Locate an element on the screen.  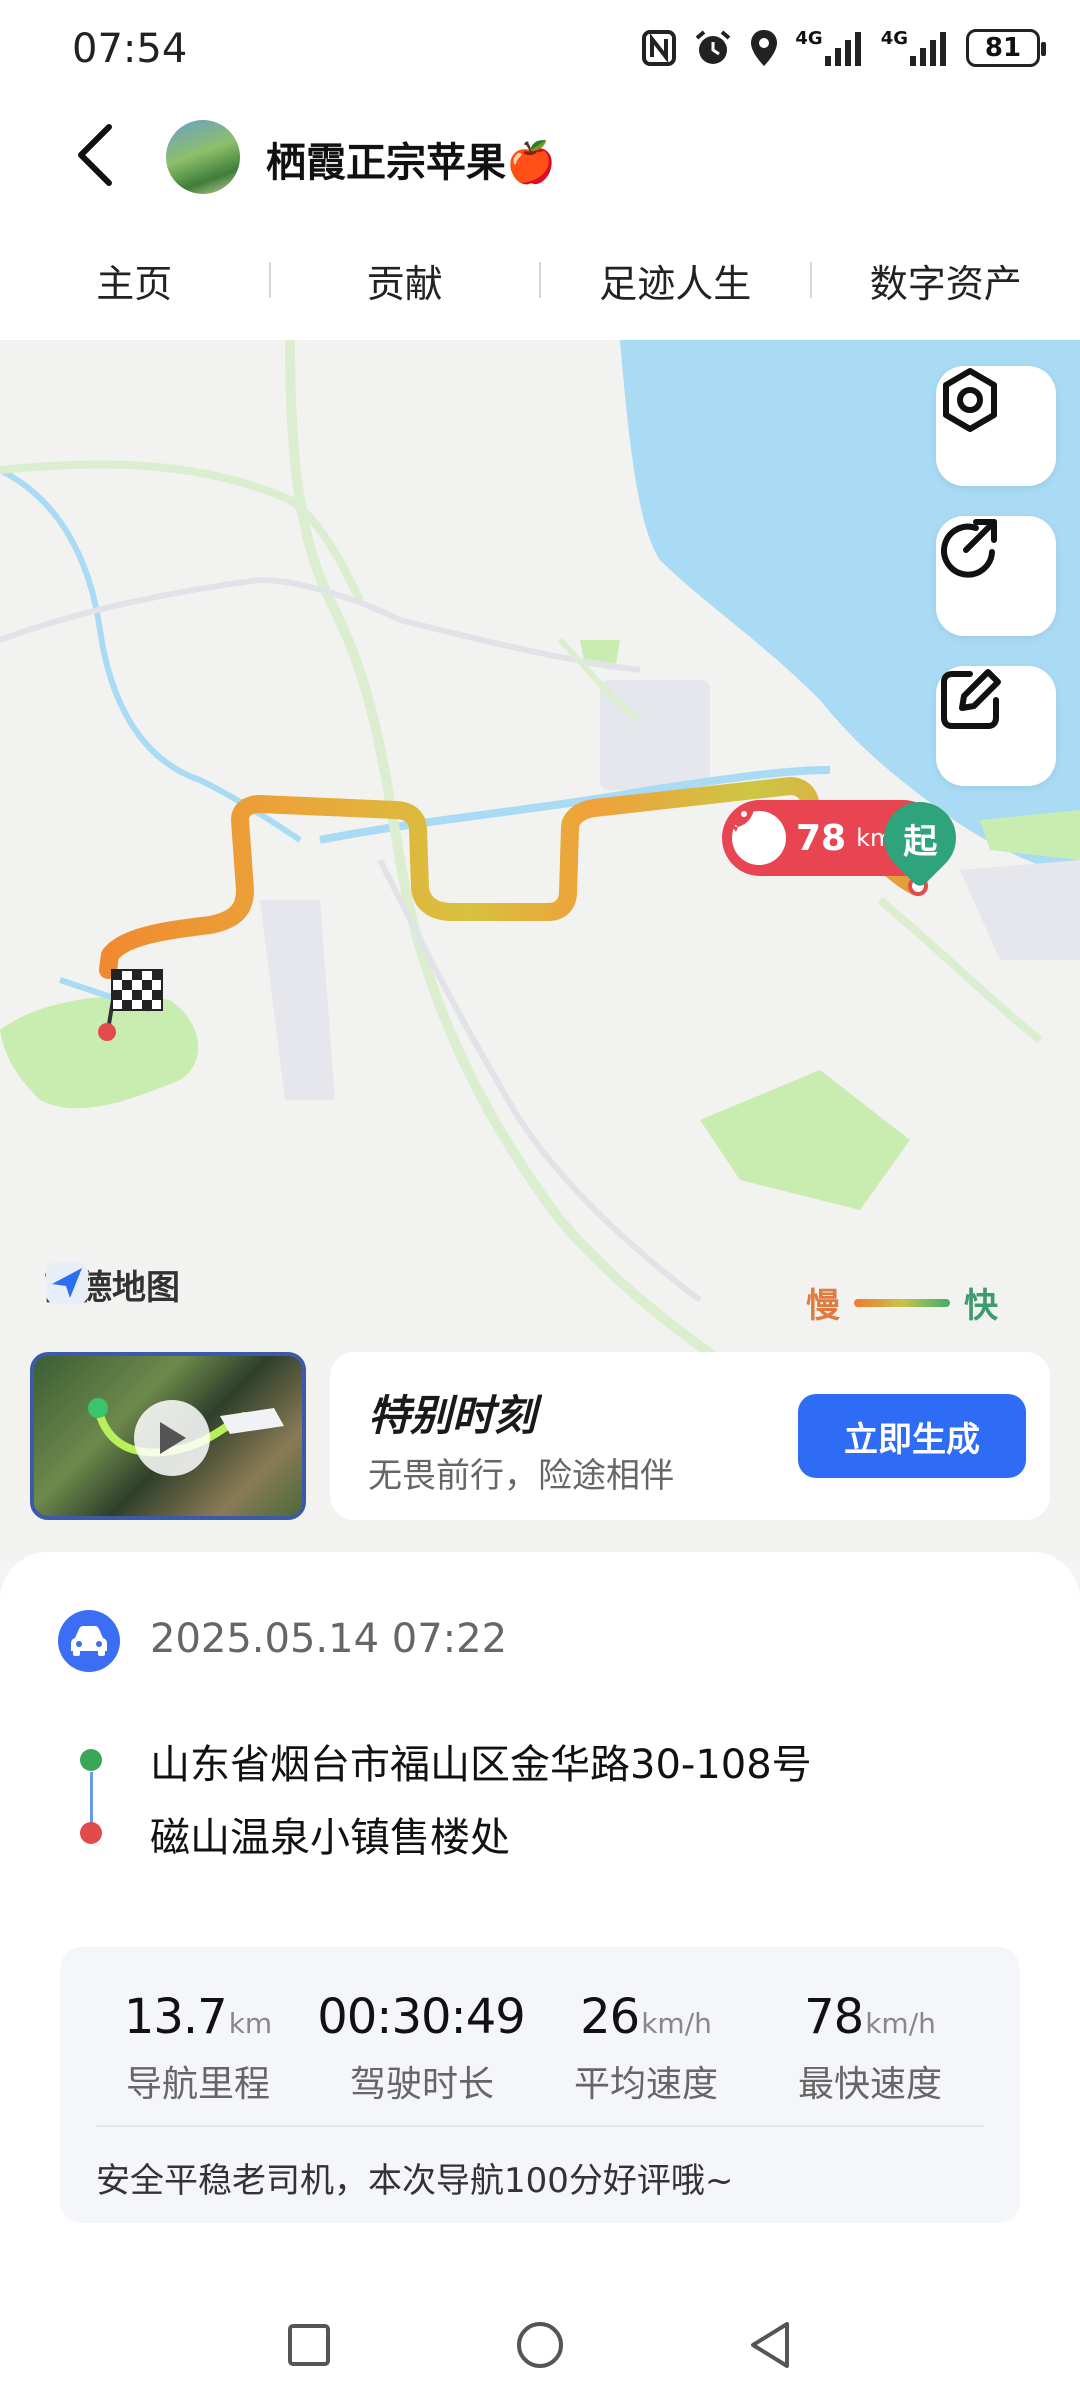
header: 栖霞正宗苹果🍎 is located at coordinates (540, 160).